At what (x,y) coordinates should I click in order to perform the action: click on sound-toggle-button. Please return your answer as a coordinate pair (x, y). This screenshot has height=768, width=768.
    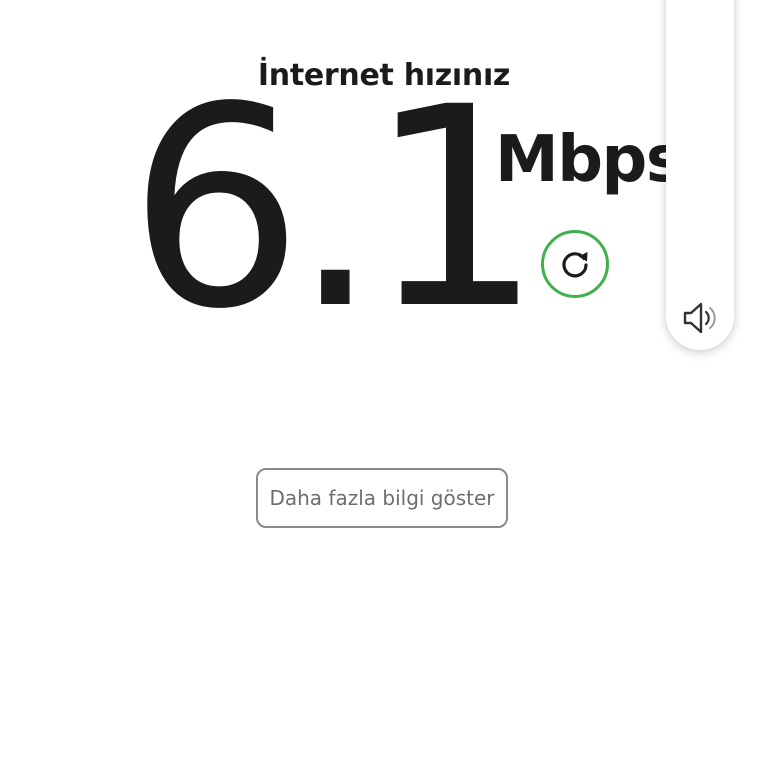
    Looking at the image, I should click on (701, 318).